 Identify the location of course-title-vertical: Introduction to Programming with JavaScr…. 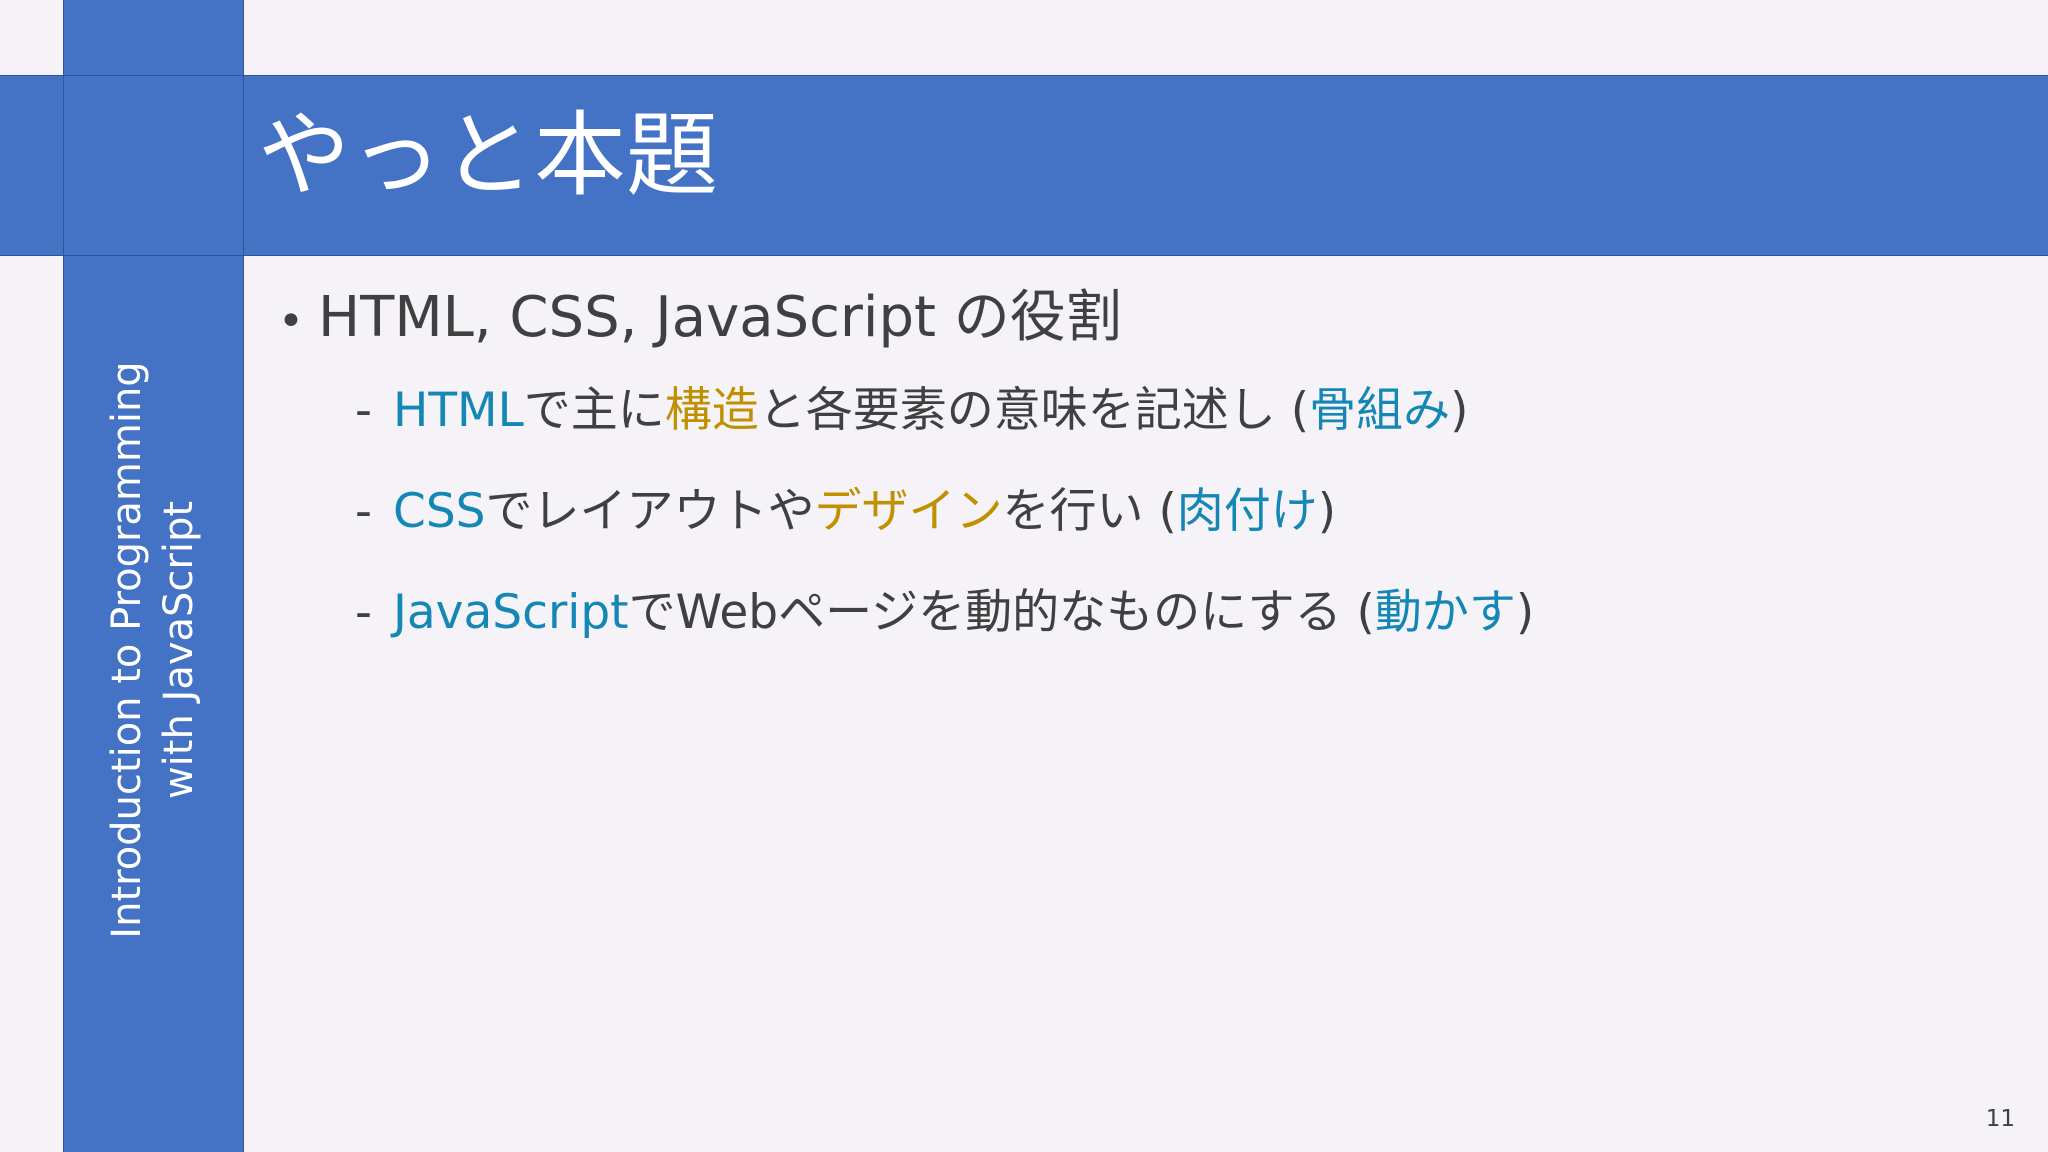
(153, 650).